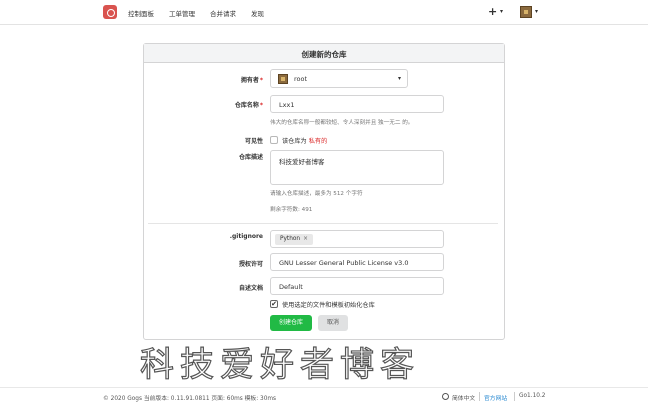 The width and height of the screenshot is (648, 405). I want to click on globe-icon, so click(445, 396).